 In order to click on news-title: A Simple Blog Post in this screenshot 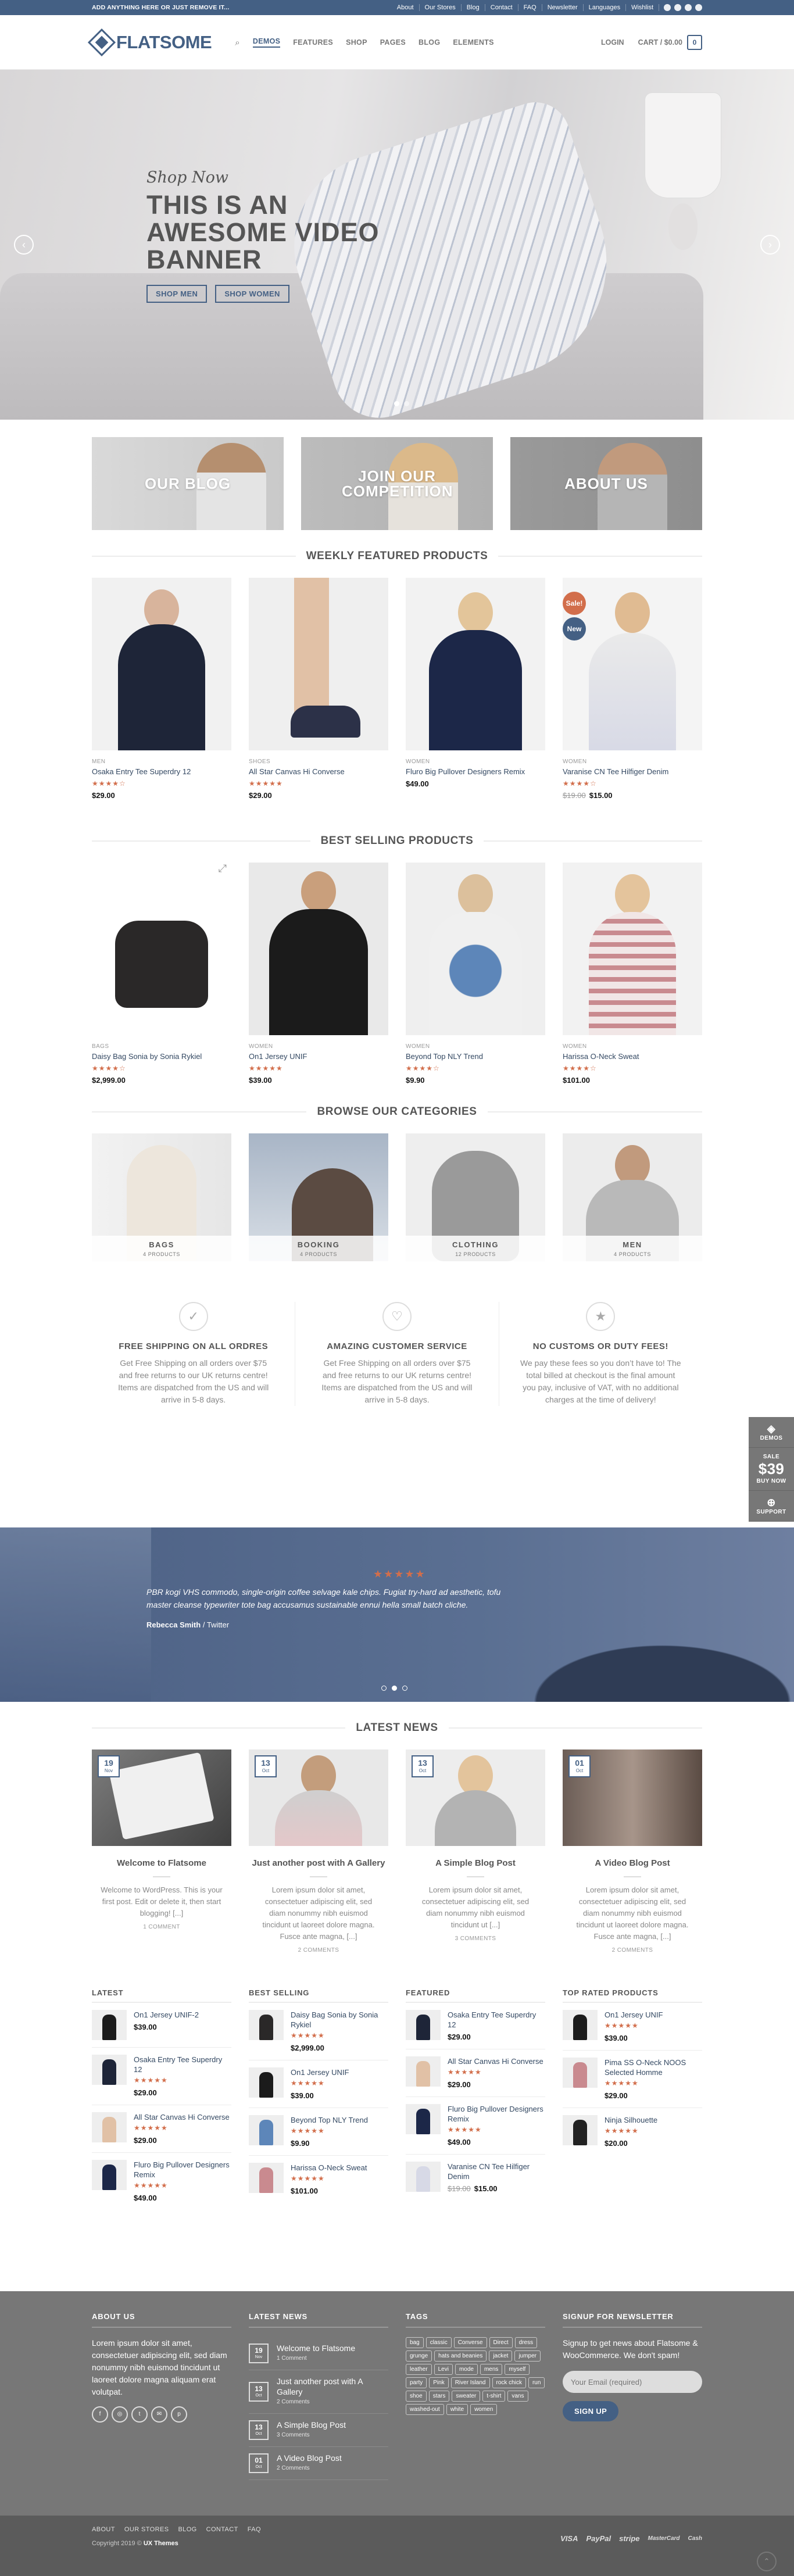, I will do `click(475, 1863)`.